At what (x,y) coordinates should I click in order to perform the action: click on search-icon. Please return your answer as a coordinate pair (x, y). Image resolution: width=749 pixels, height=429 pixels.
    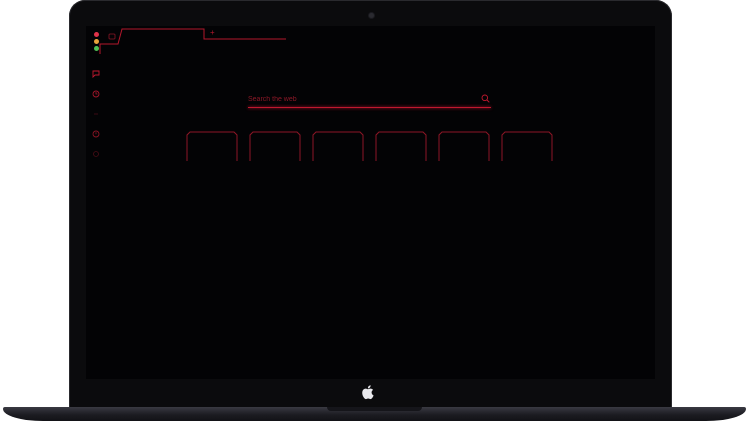
    Looking at the image, I should click on (485, 98).